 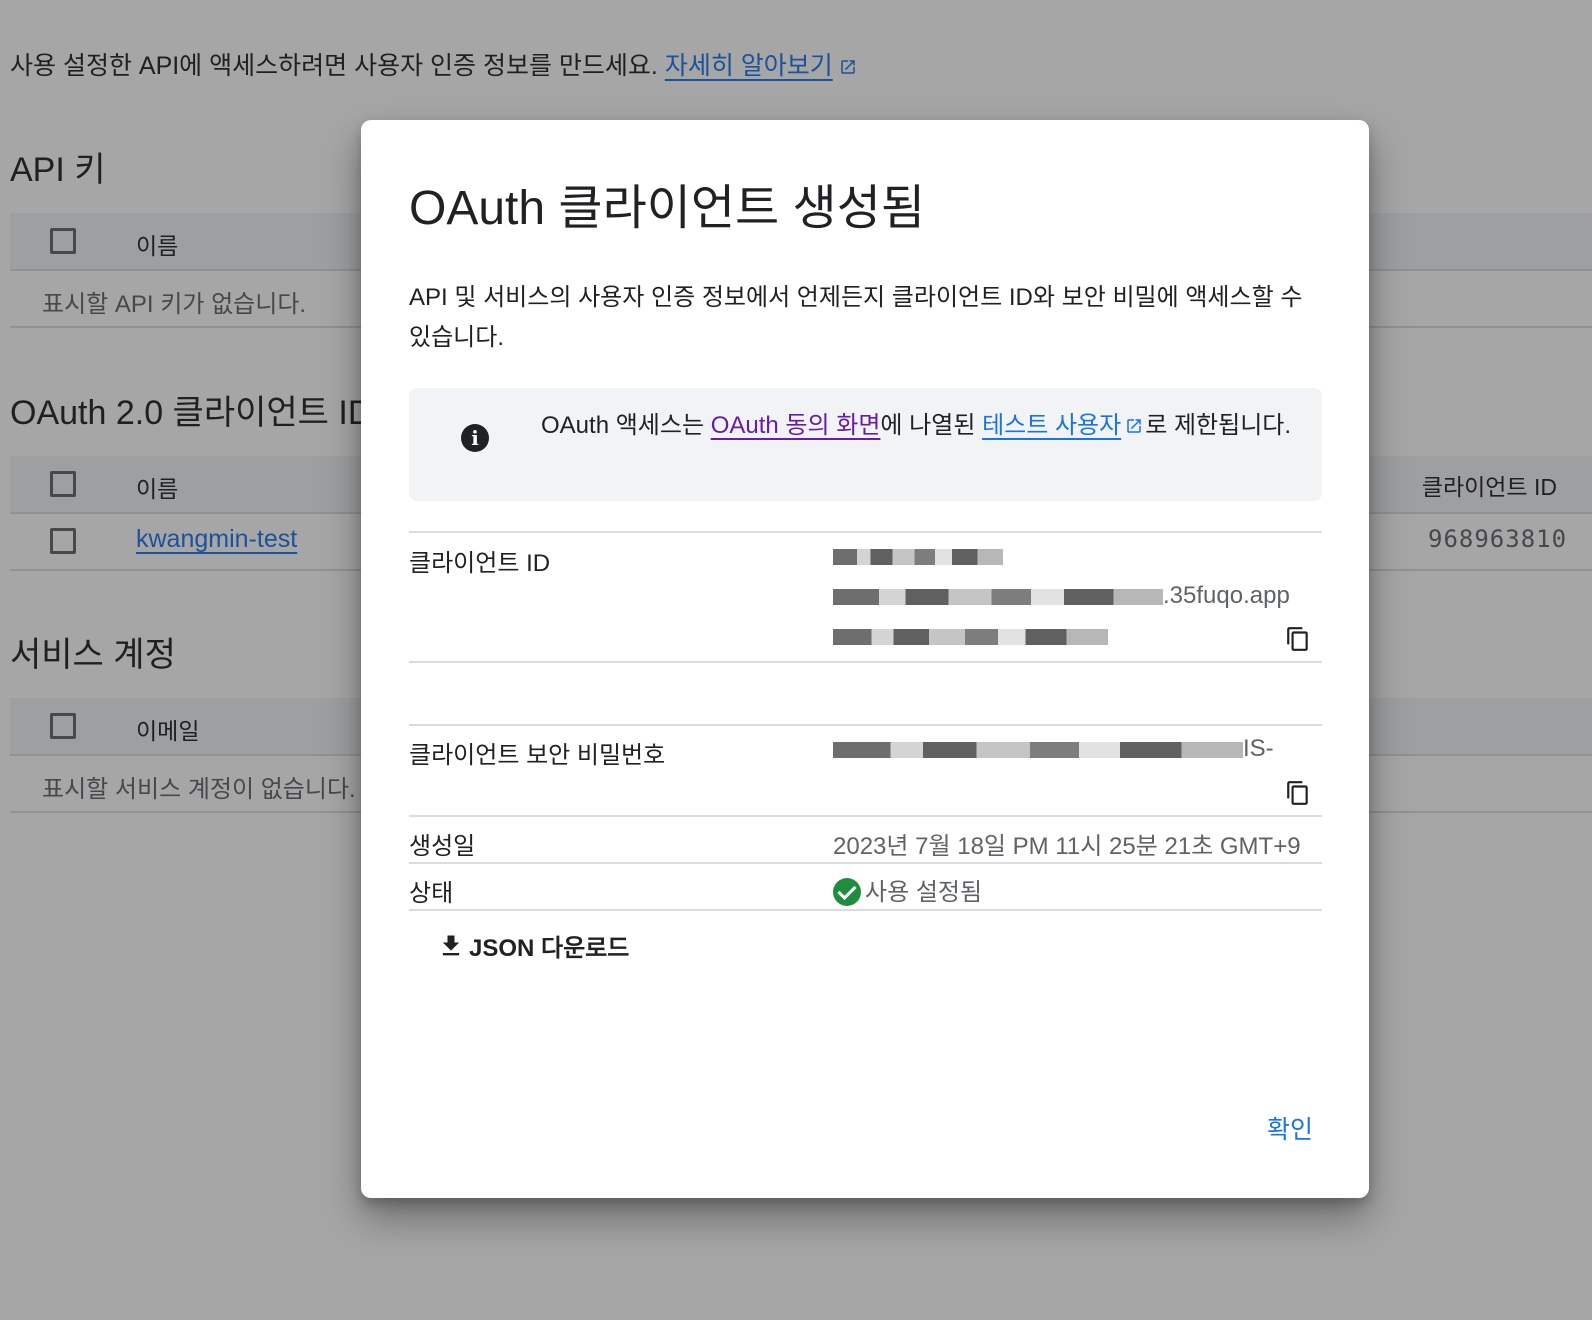 I want to click on dialog-title: OAuth 클라이언트 생성됨, so click(x=667, y=208).